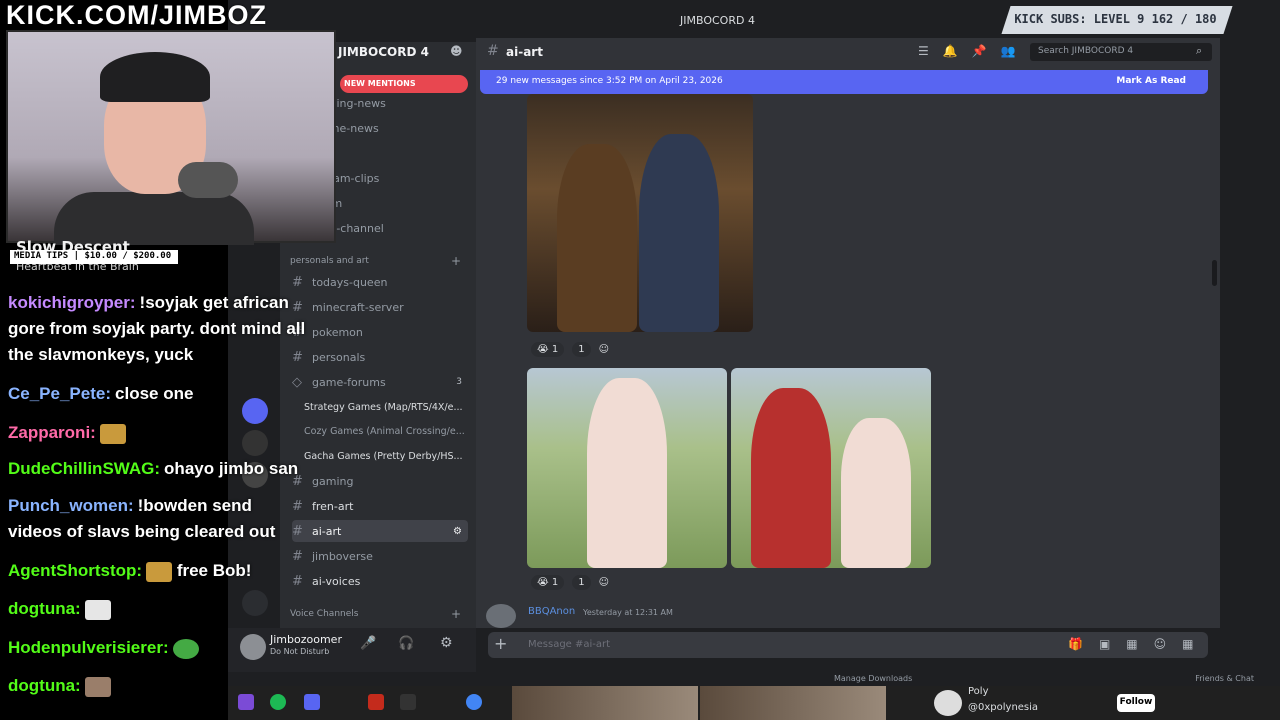  What do you see at coordinates (957, 51) in the screenshot?
I see `bell-icon: 🔔` at bounding box center [957, 51].